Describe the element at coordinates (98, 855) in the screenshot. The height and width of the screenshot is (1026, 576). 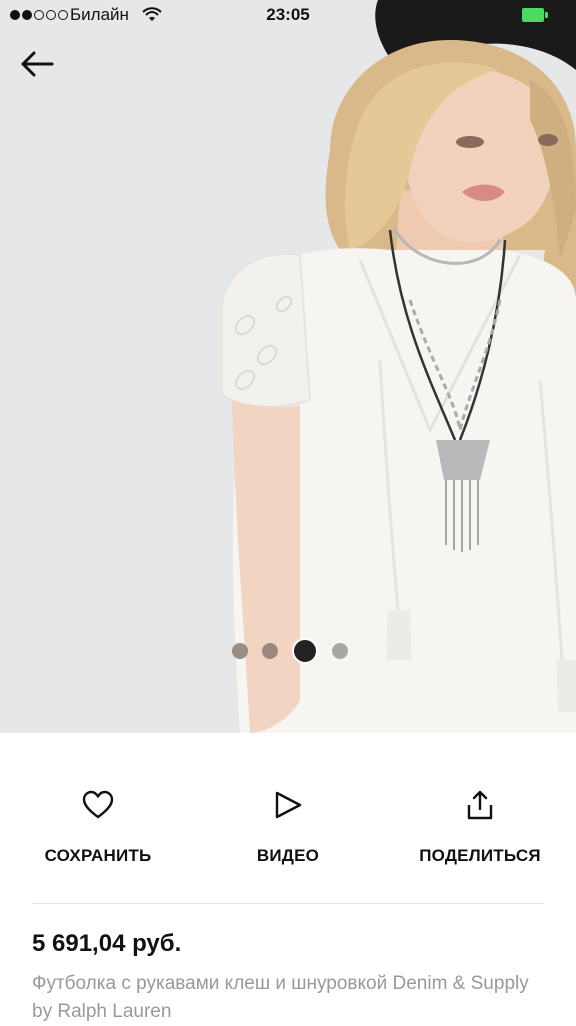
I see `save-label: СОХРАНИТЬ` at that location.